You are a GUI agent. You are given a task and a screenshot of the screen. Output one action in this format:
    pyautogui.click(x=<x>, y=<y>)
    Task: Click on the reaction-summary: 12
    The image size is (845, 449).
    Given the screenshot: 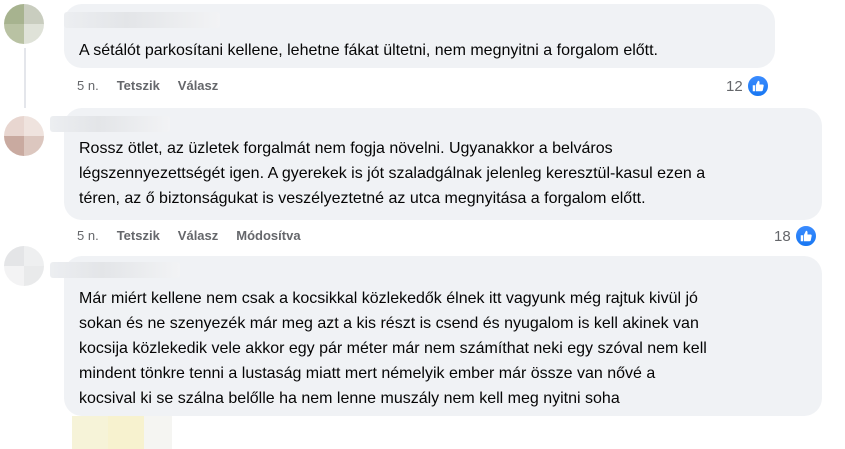 What is the action you would take?
    pyautogui.click(x=748, y=86)
    